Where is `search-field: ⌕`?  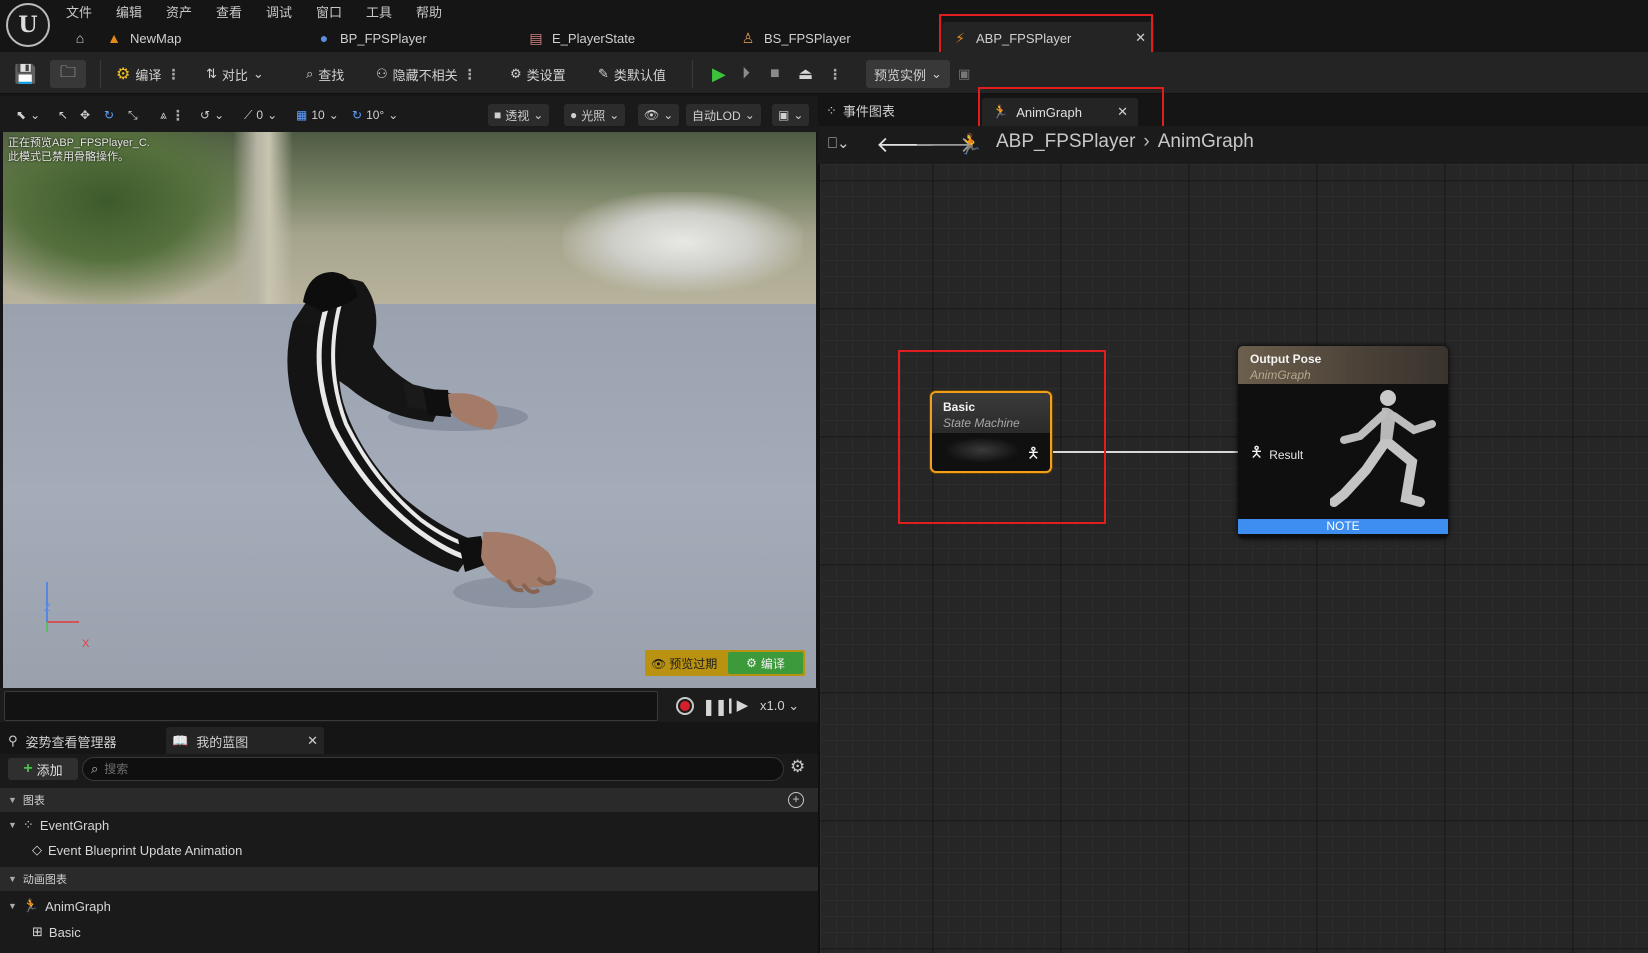
search-field: ⌕ is located at coordinates (433, 769).